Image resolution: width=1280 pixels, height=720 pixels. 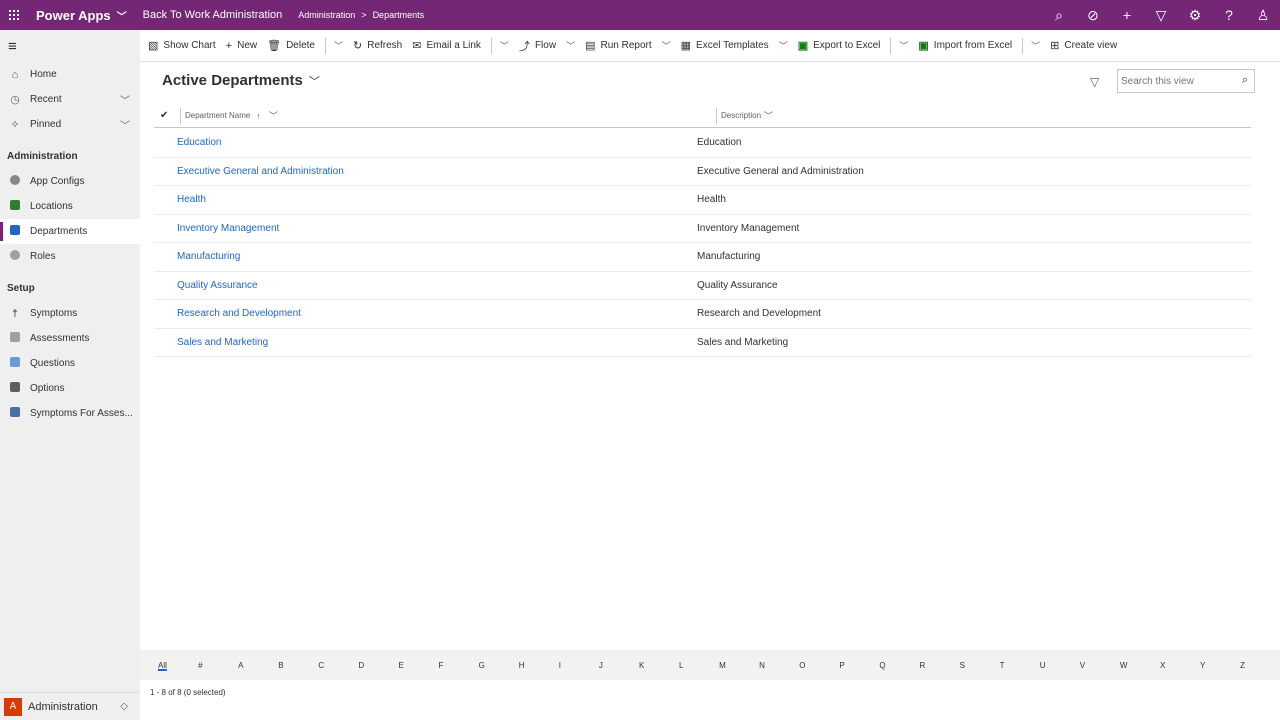 What do you see at coordinates (725, 45) in the screenshot?
I see `excel-templates-button: ▦ Excel Templates` at bounding box center [725, 45].